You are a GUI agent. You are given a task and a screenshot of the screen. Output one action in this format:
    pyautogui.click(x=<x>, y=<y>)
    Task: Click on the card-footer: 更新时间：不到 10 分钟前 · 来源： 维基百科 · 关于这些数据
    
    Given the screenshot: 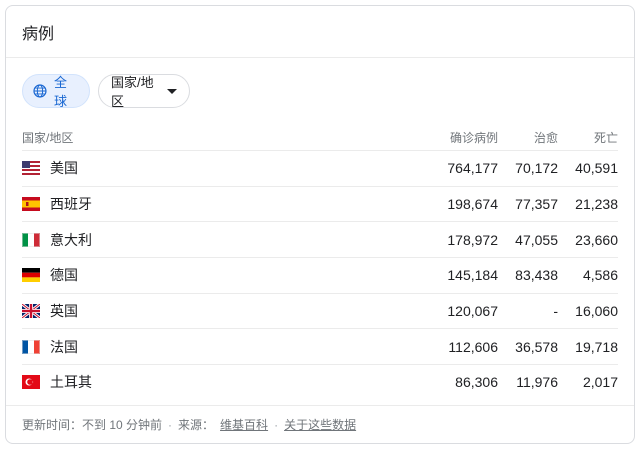 What is the action you would take?
    pyautogui.click(x=320, y=424)
    